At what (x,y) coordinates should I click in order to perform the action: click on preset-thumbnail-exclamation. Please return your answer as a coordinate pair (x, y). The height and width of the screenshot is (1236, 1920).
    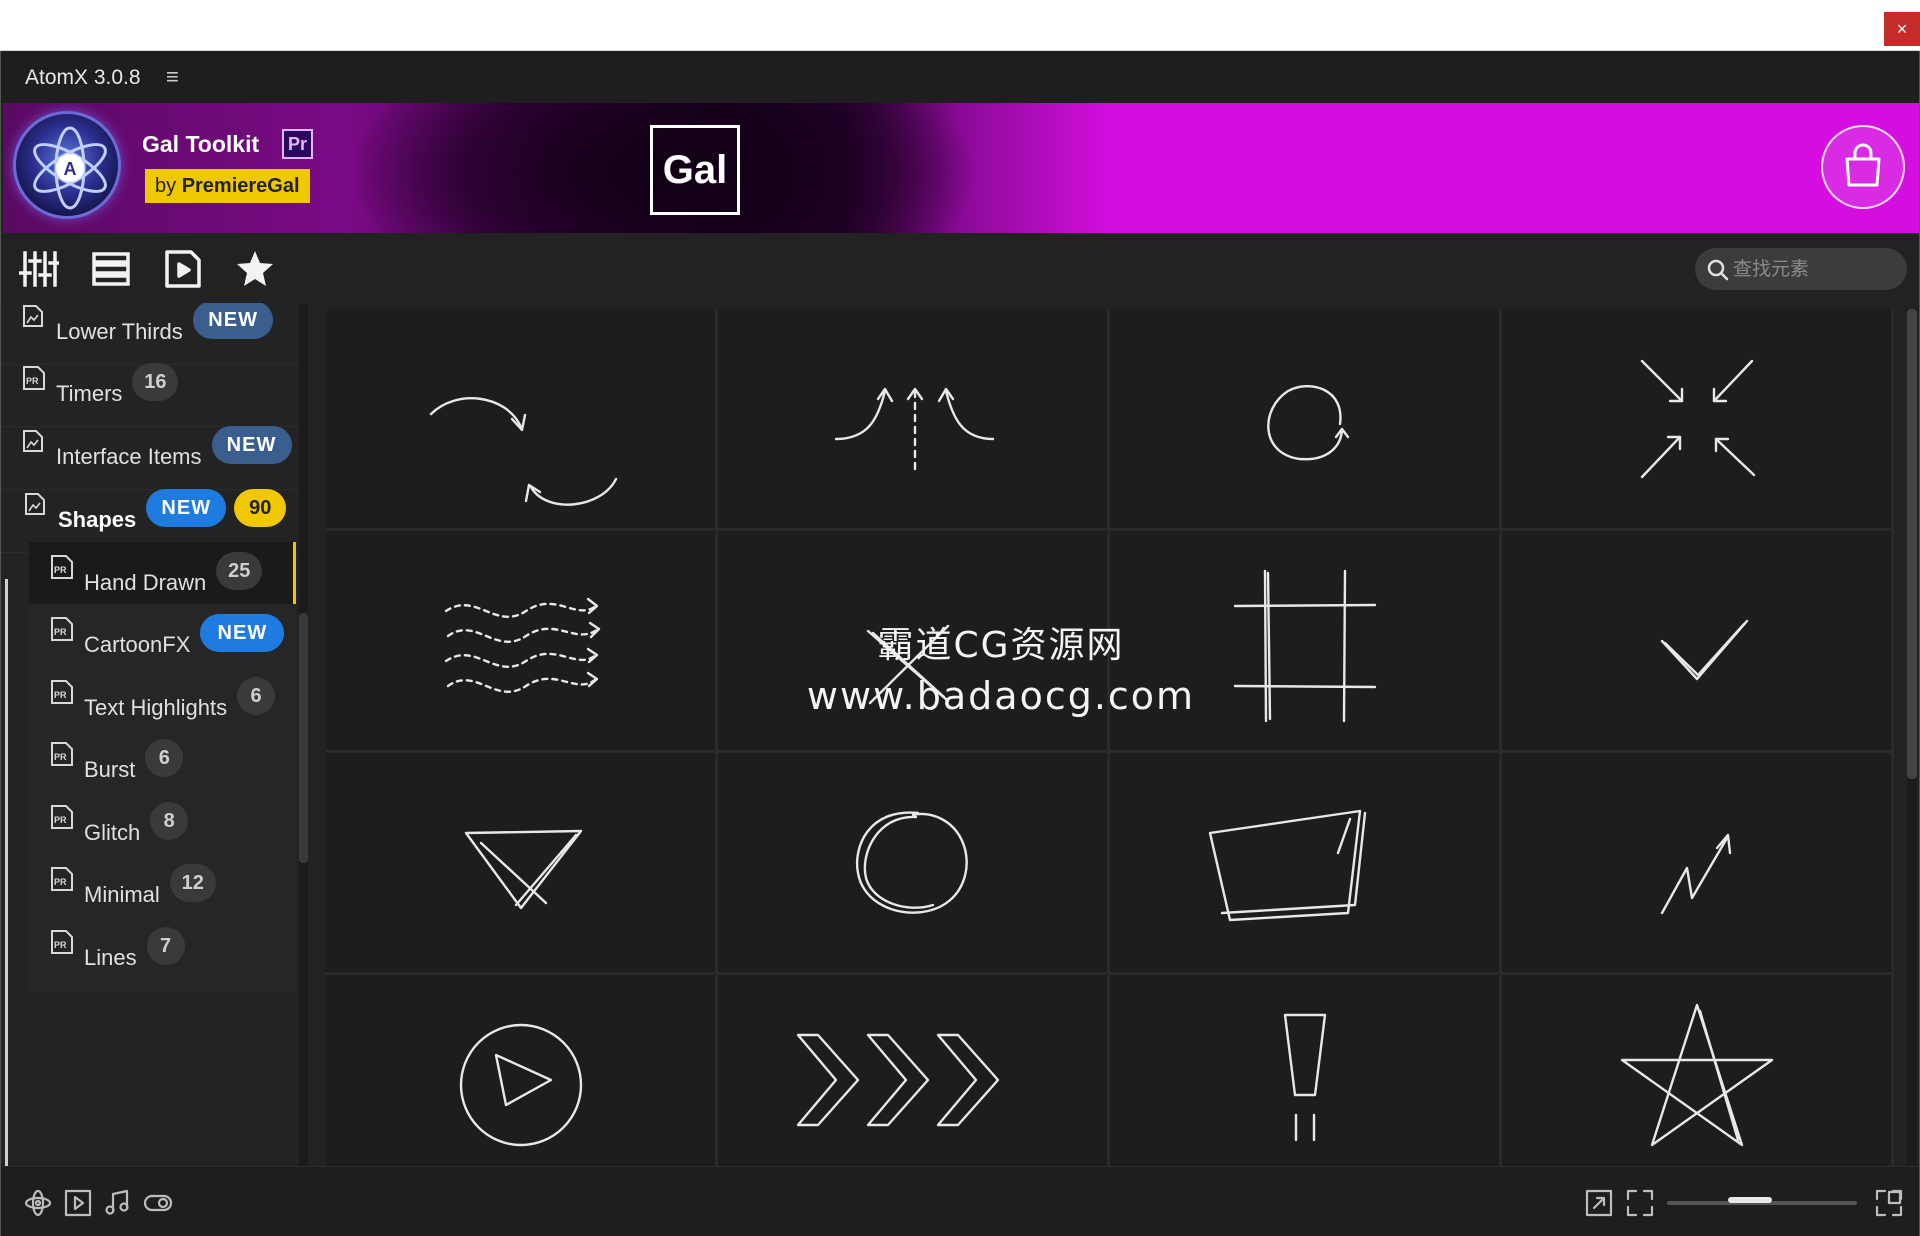
    Looking at the image, I should click on (1304, 1070).